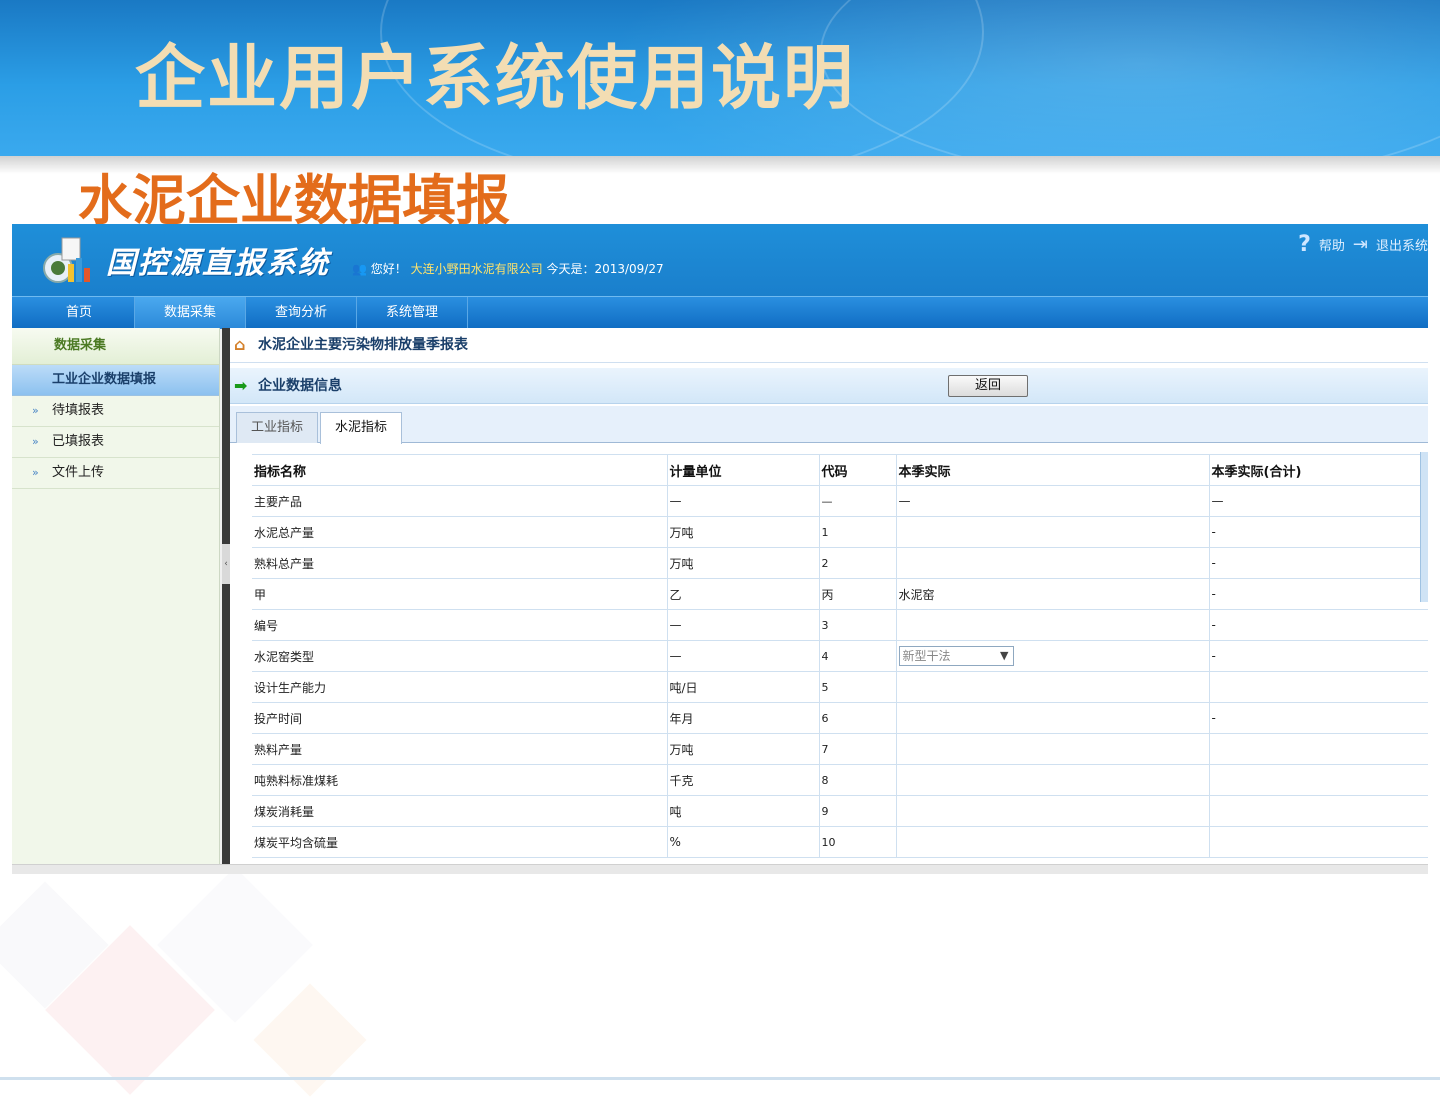 Image resolution: width=1440 pixels, height=1097 pixels. Describe the element at coordinates (1053, 594) in the screenshot. I see `cell-actual: 水泥窑` at that location.